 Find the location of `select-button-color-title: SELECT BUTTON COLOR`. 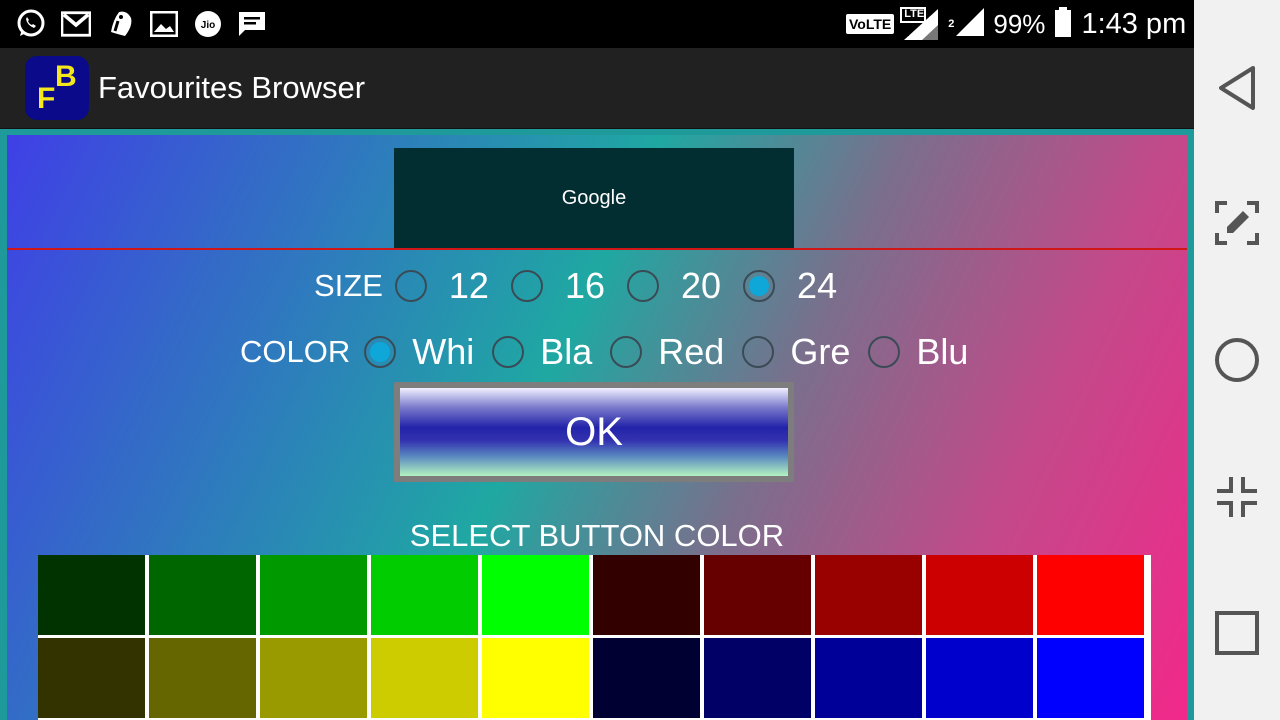

select-button-color-title: SELECT BUTTON COLOR is located at coordinates (597, 535).